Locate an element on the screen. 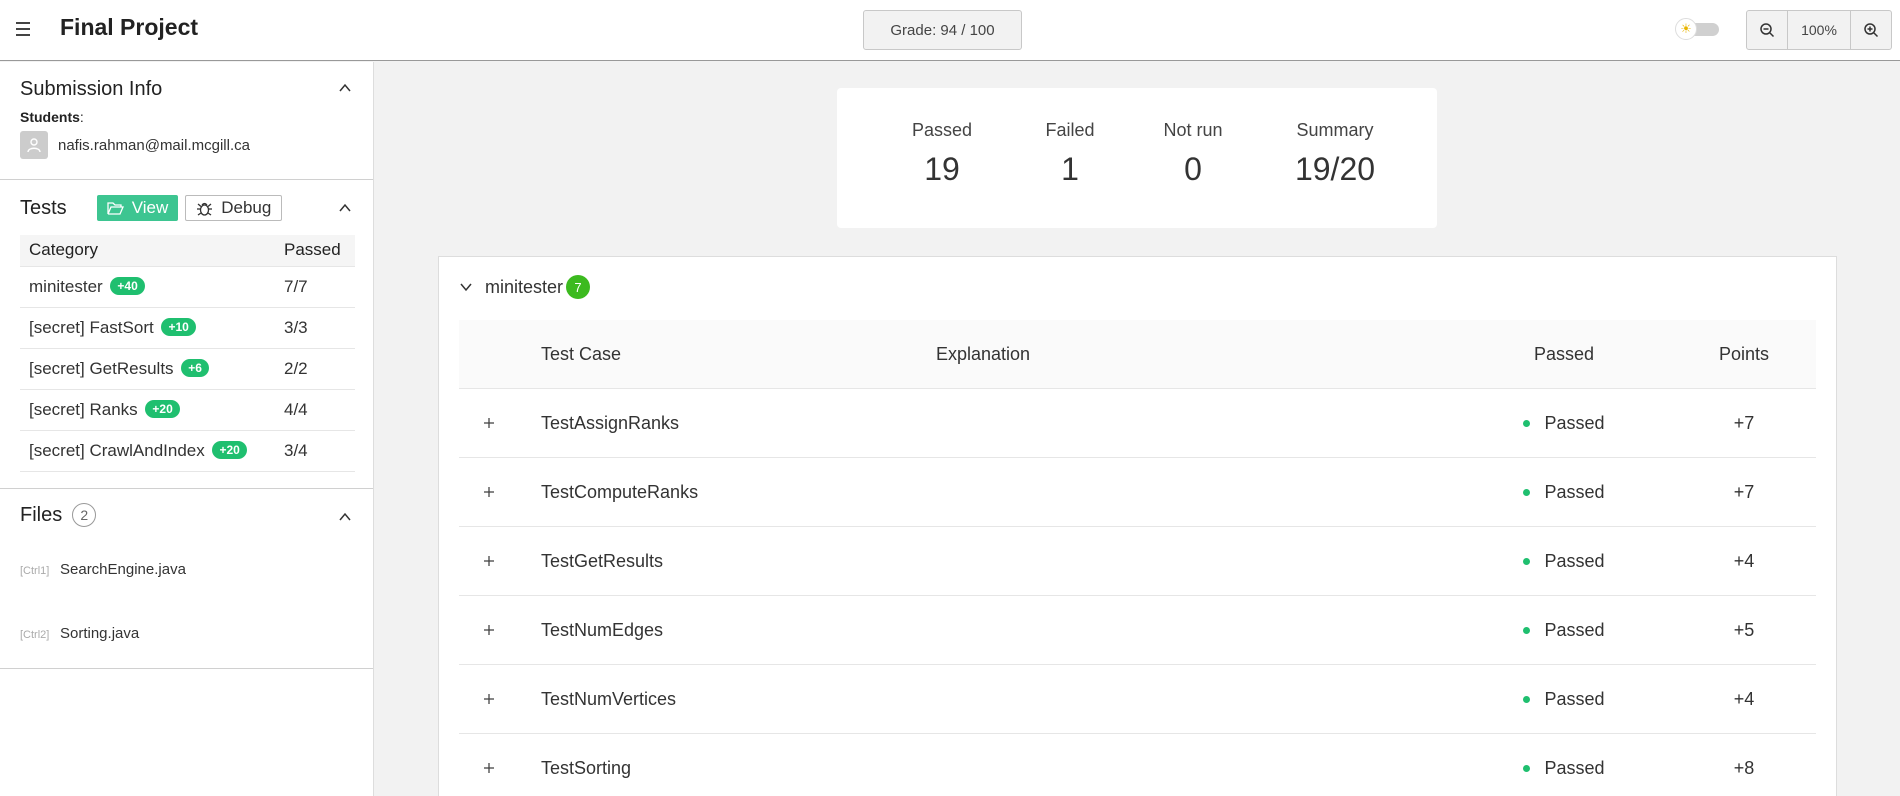 This screenshot has height=796, width=1900. category-cell: [secret] FastSort +10 is located at coordinates (147, 328).